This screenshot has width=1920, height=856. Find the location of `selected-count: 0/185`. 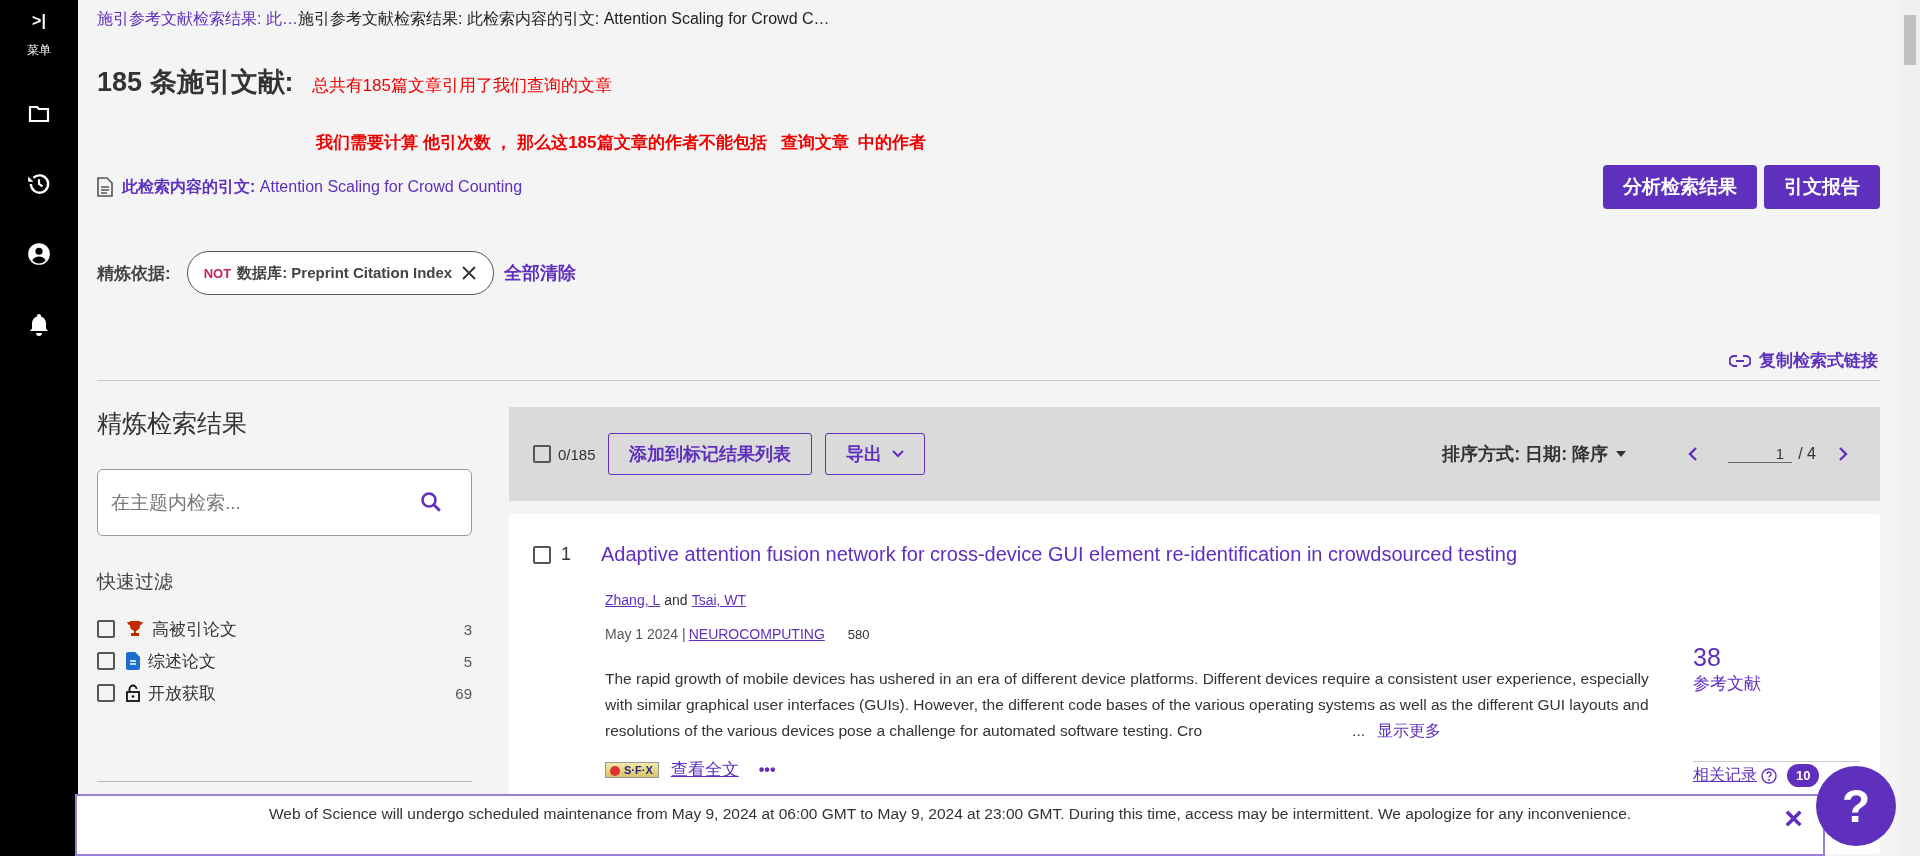

selected-count: 0/185 is located at coordinates (577, 454).